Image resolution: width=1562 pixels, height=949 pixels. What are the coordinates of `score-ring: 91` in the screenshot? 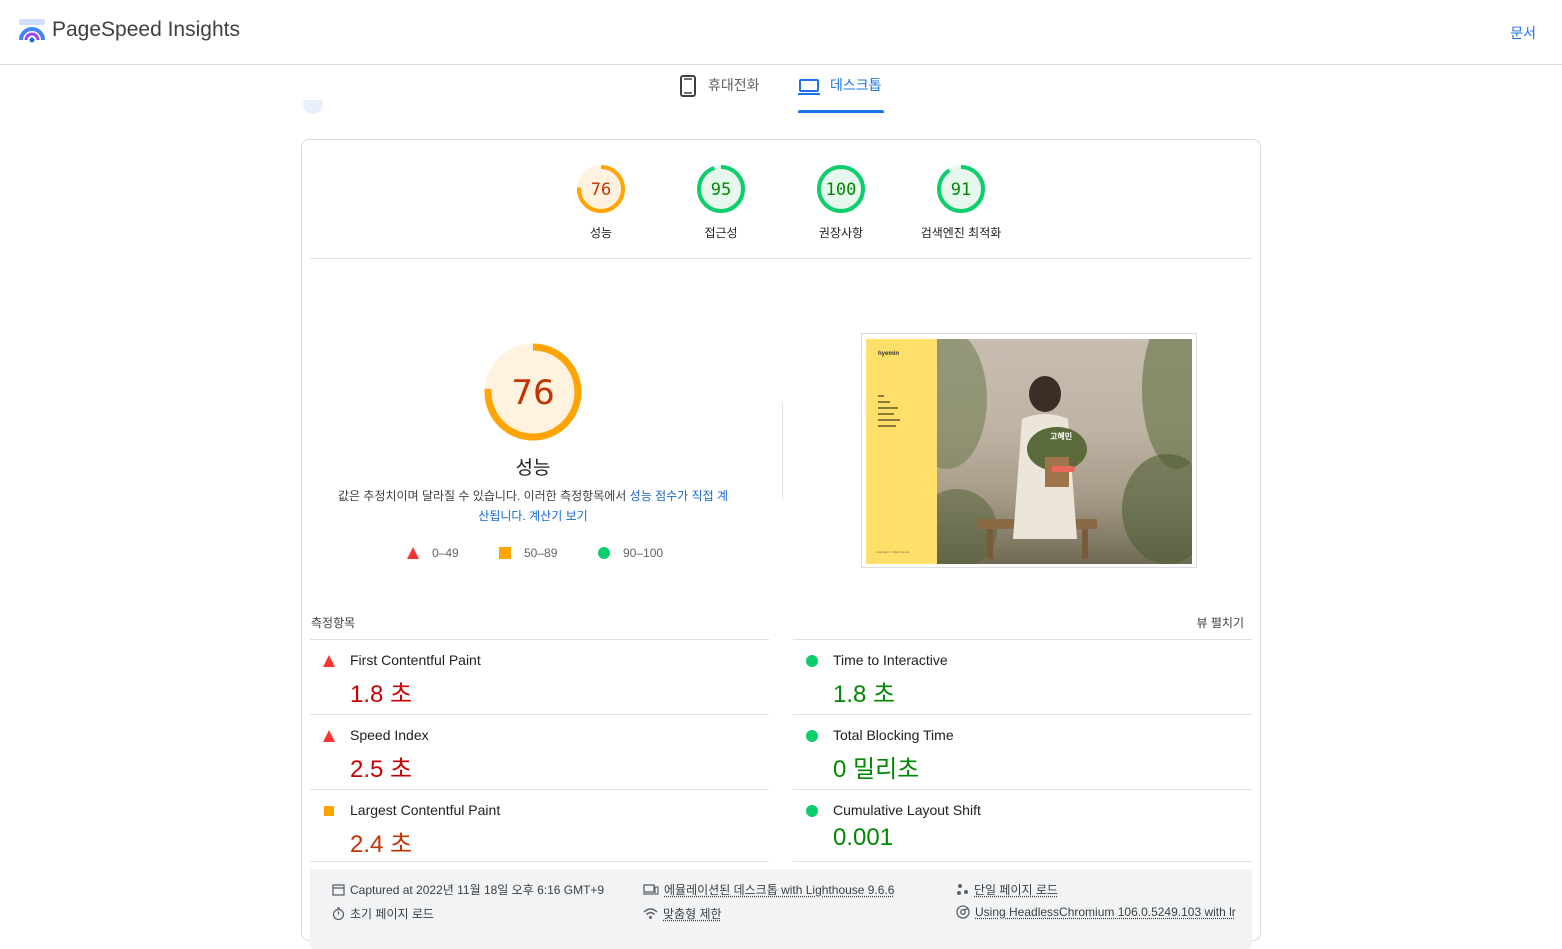 It's located at (961, 189).